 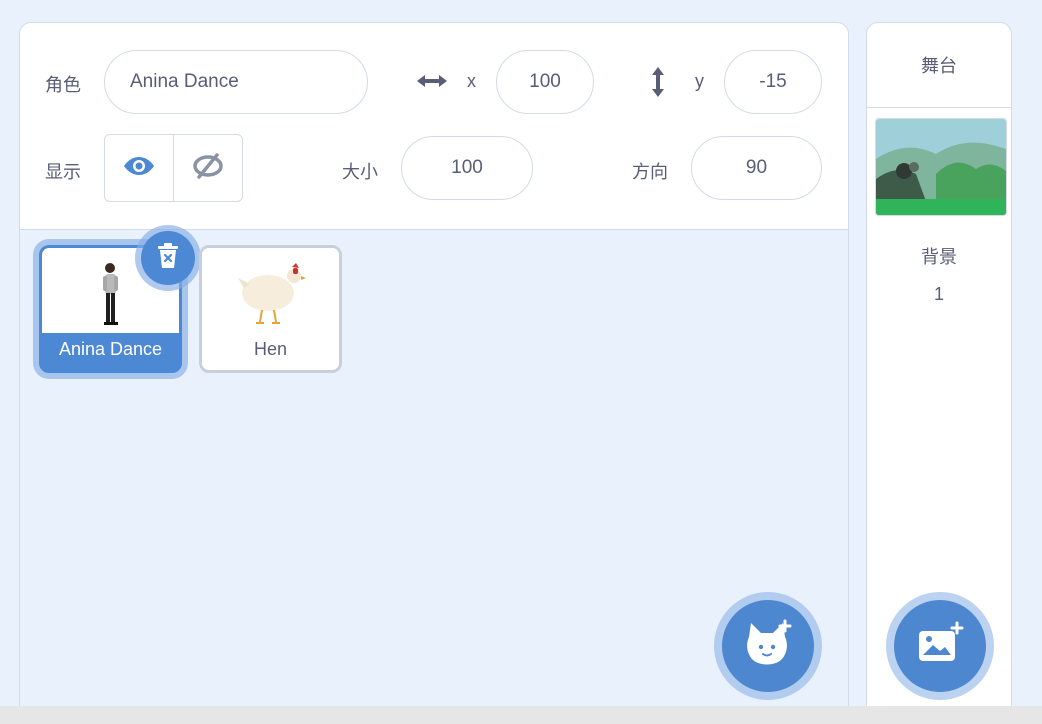 I want to click on delete-sprite-button, so click(x=168, y=258).